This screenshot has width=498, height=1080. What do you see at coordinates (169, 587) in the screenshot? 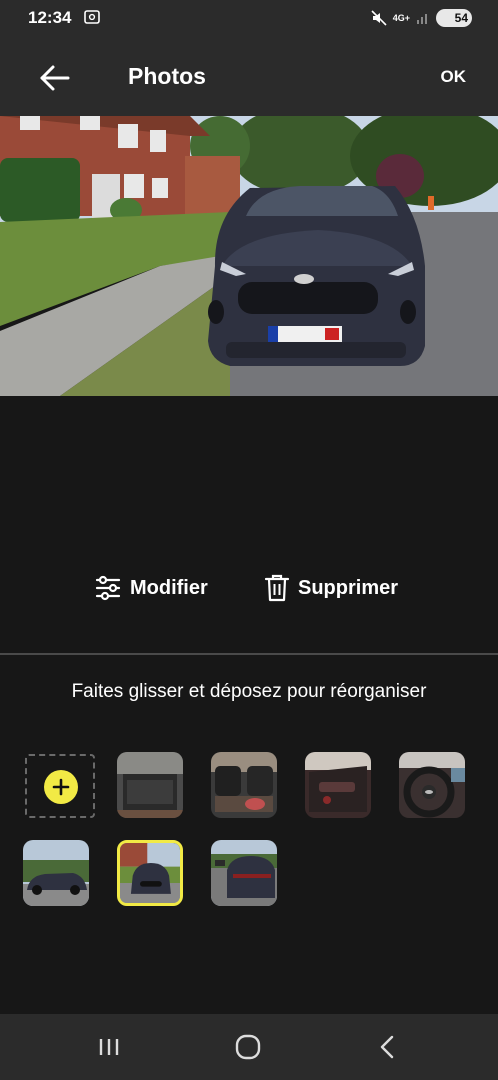
I see `modify-label: Modifier` at bounding box center [169, 587].